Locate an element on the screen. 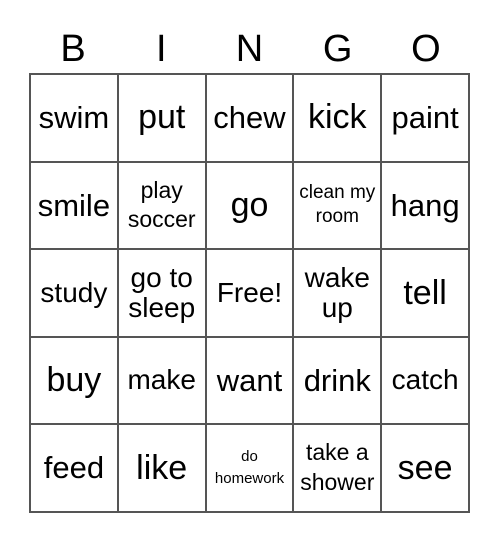 Image resolution: width=500 pixels, height=544 pixels. bingo-cell: put is located at coordinates (161, 118).